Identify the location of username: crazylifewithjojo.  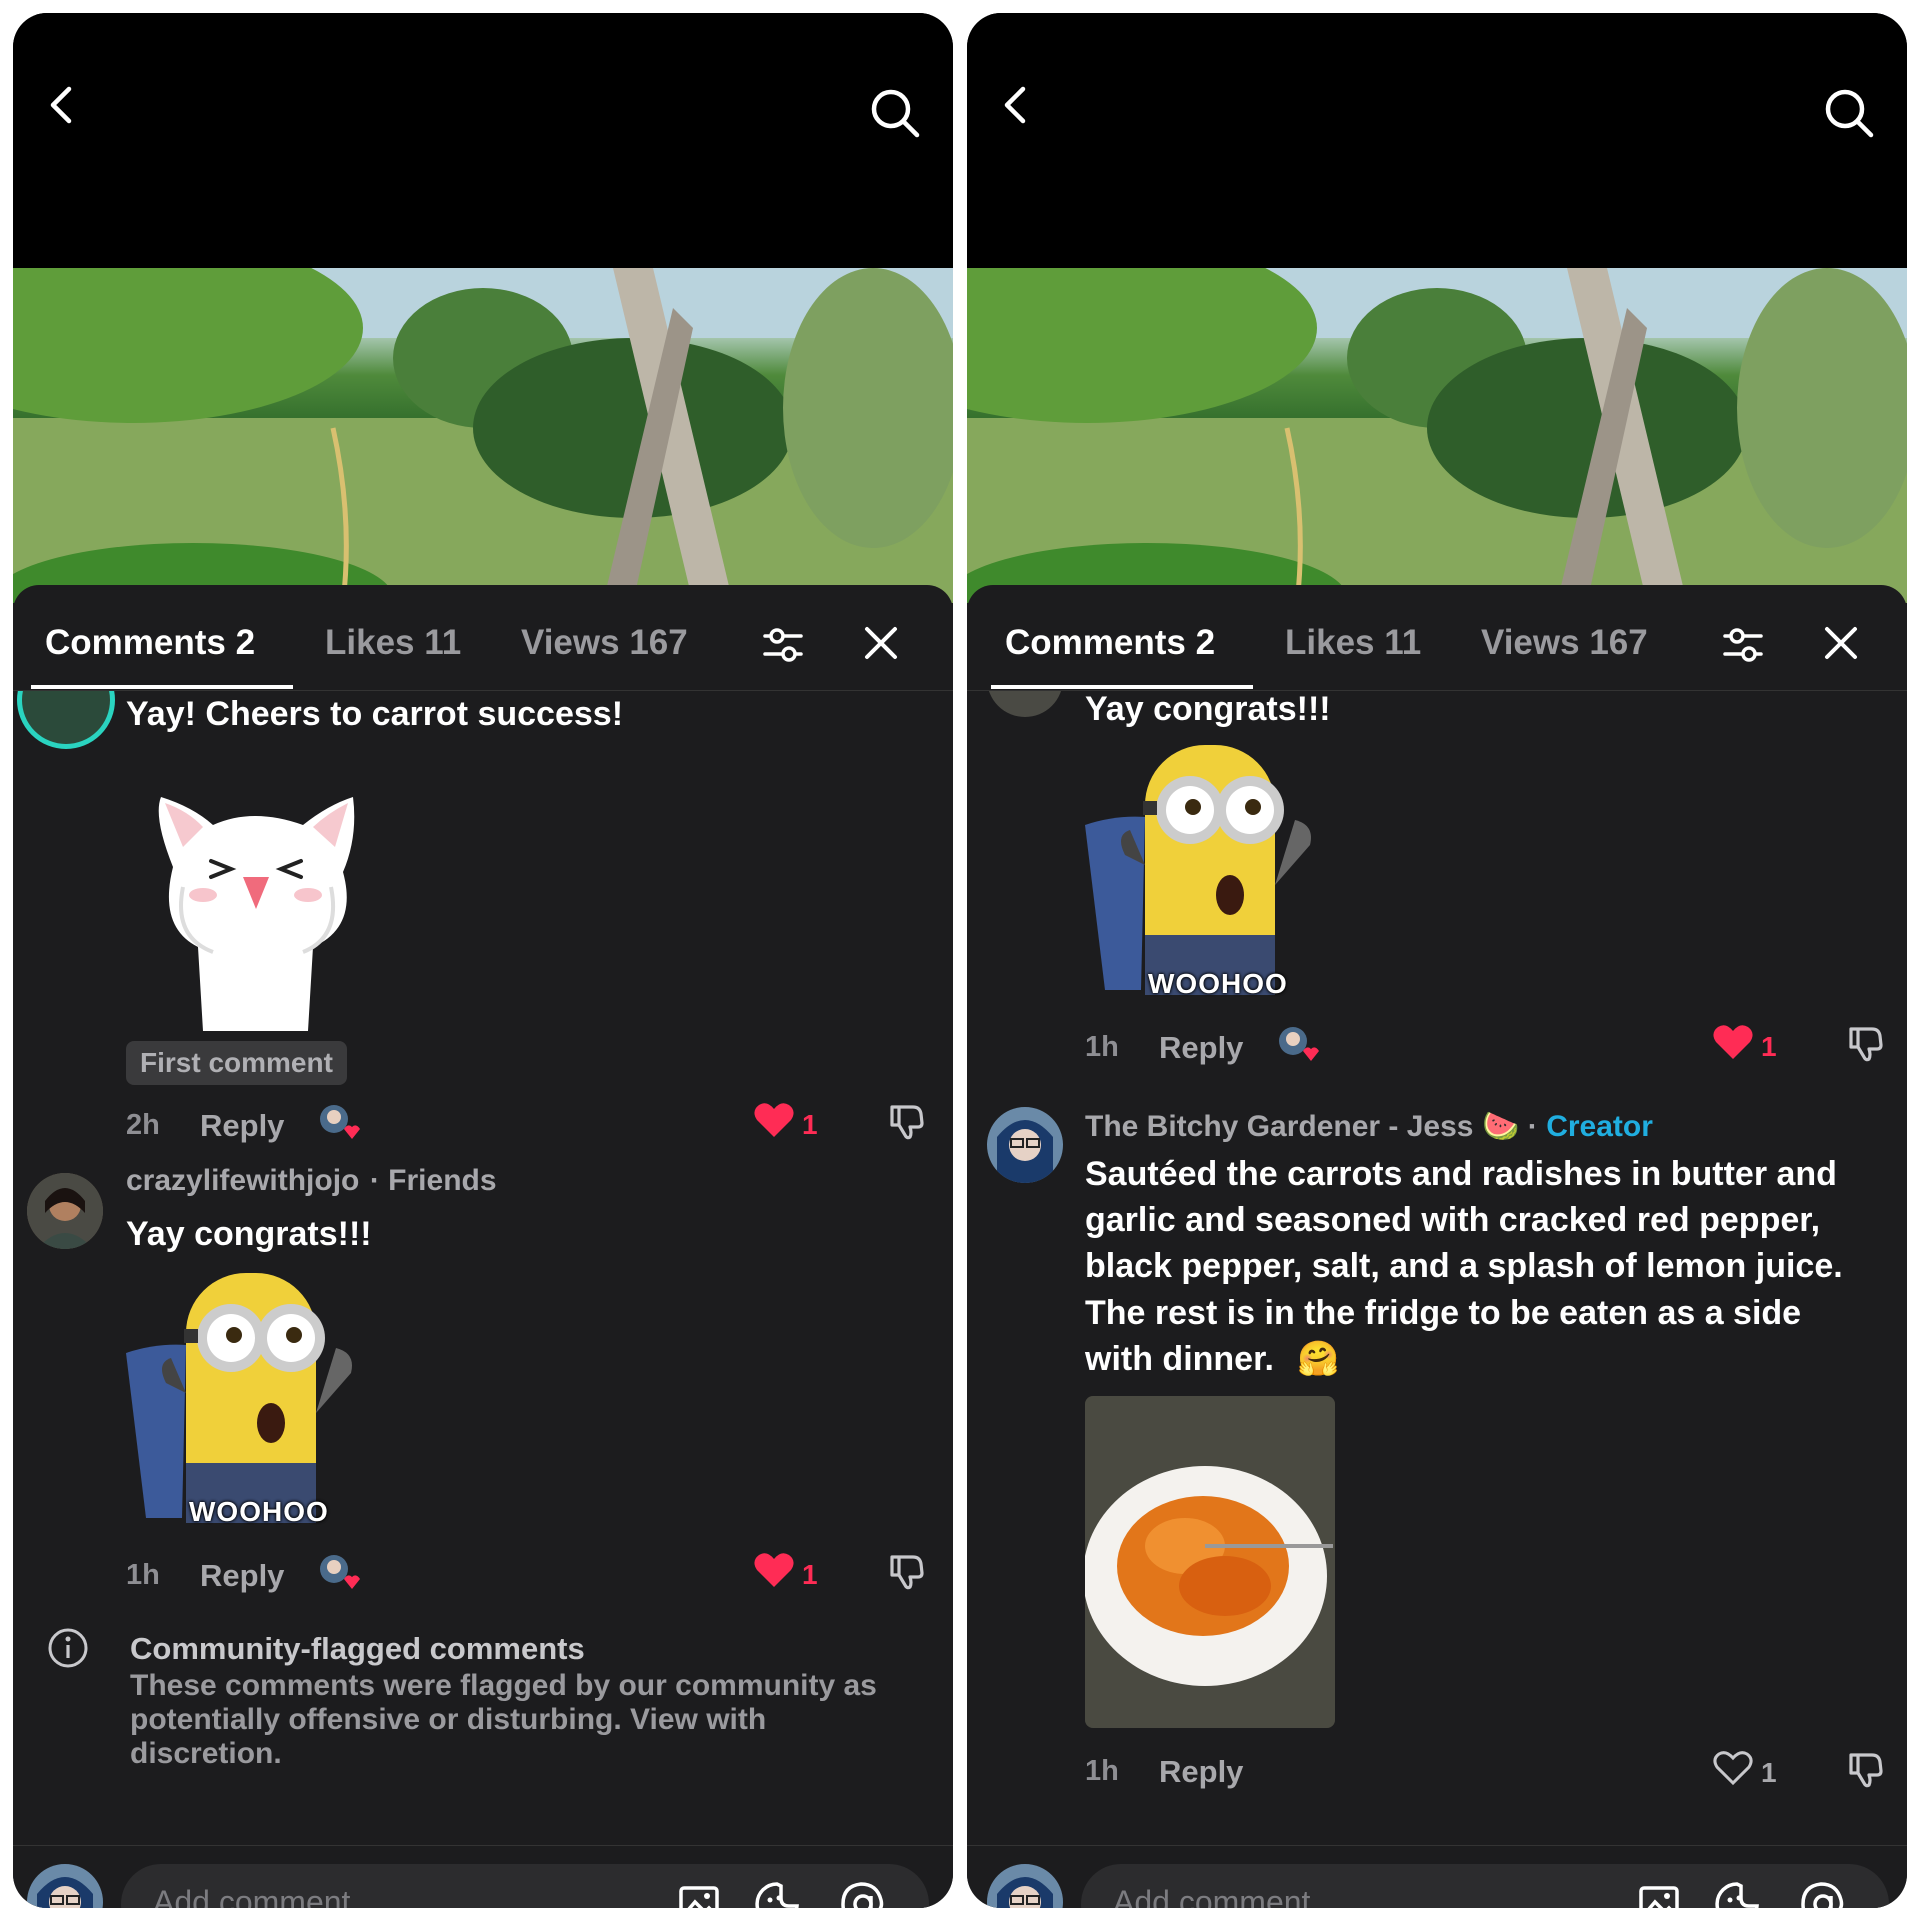
(242, 1180).